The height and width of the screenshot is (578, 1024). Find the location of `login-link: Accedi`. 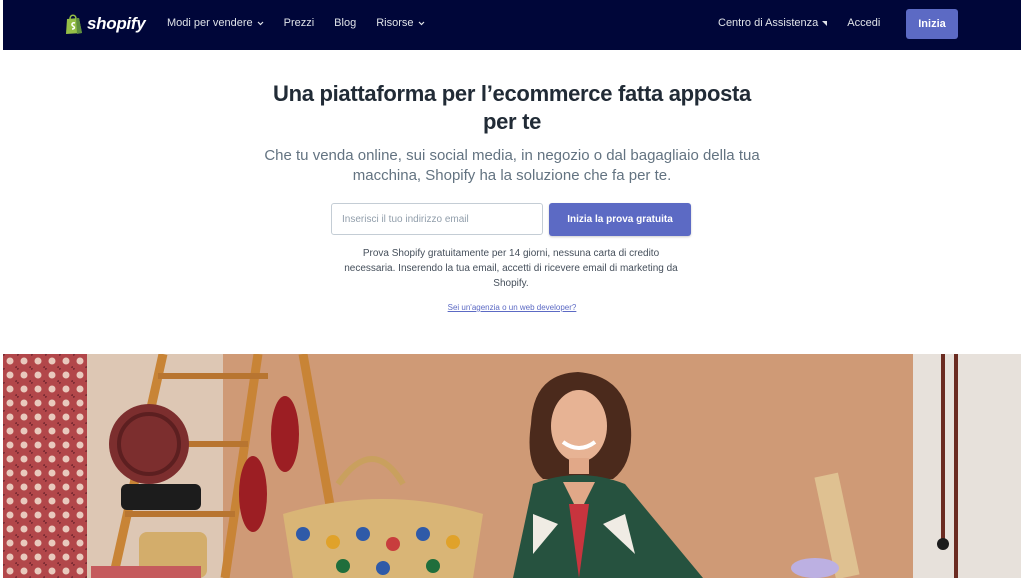

login-link: Accedi is located at coordinates (863, 23).